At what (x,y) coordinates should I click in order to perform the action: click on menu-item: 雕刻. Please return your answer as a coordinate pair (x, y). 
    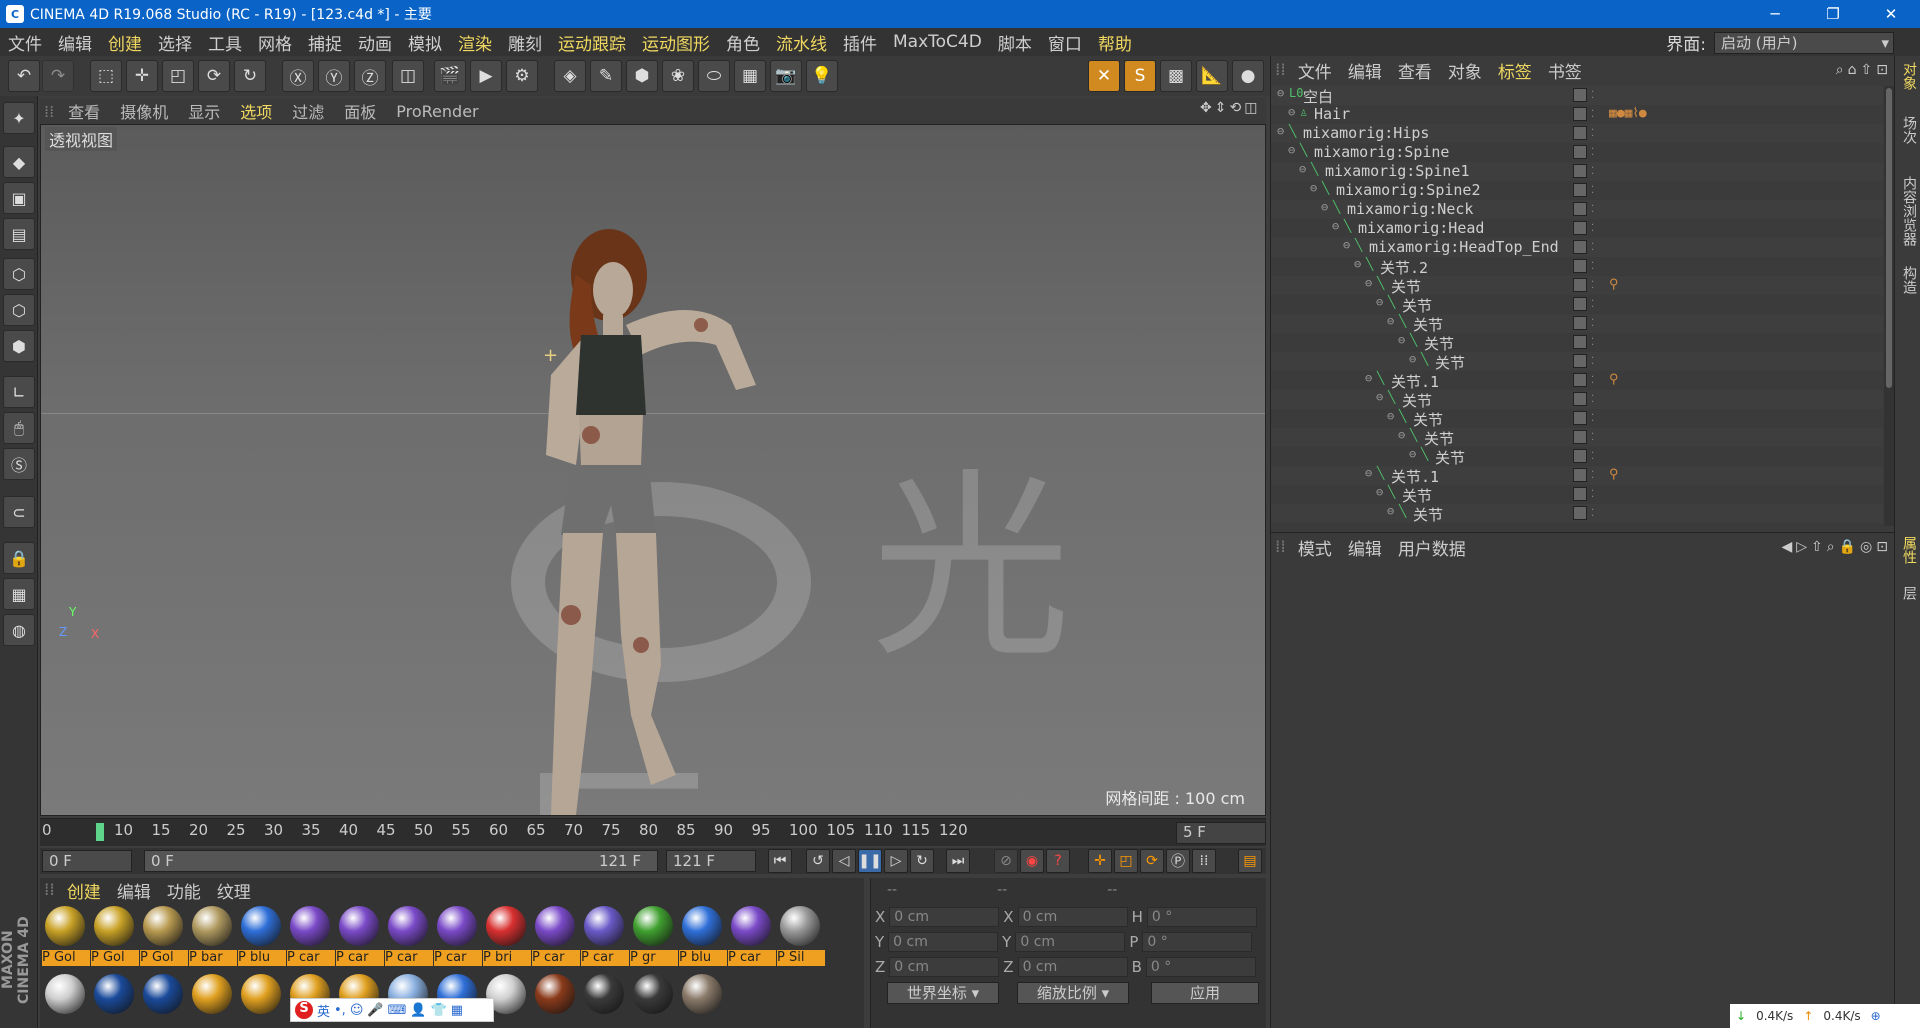
    Looking at the image, I should click on (525, 42).